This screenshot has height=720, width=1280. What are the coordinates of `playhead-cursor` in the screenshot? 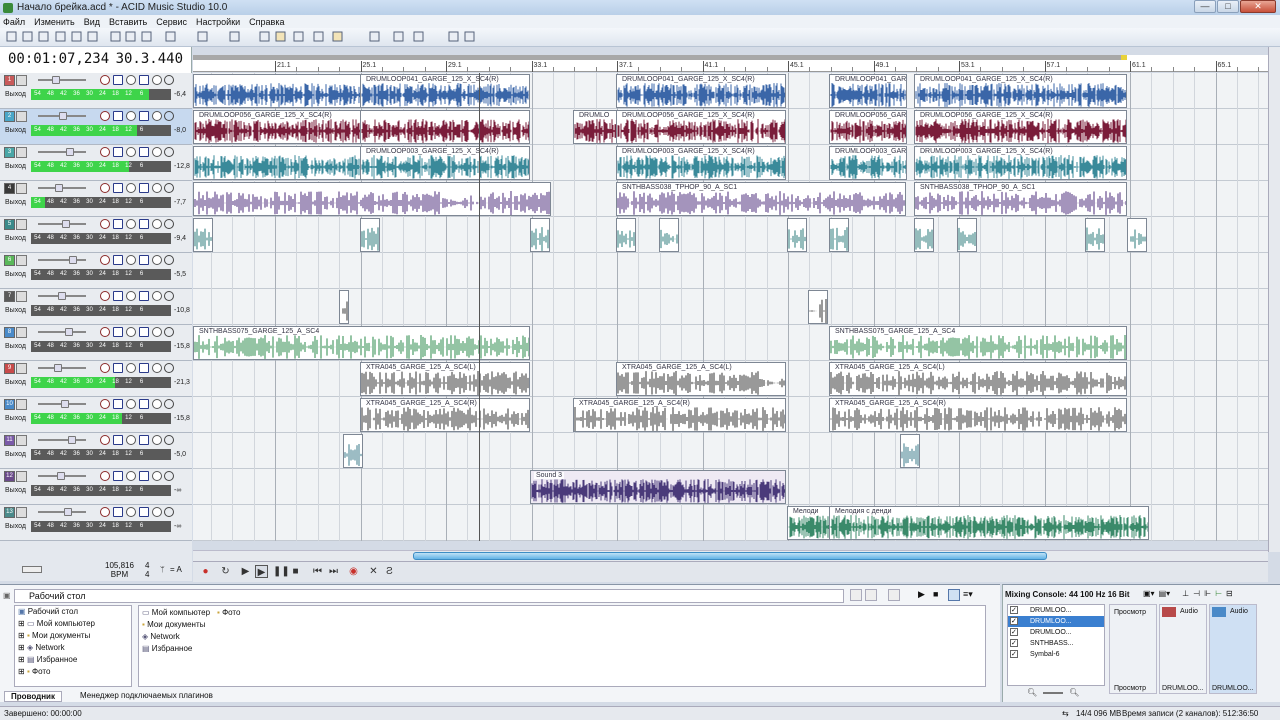 It's located at (479, 307).